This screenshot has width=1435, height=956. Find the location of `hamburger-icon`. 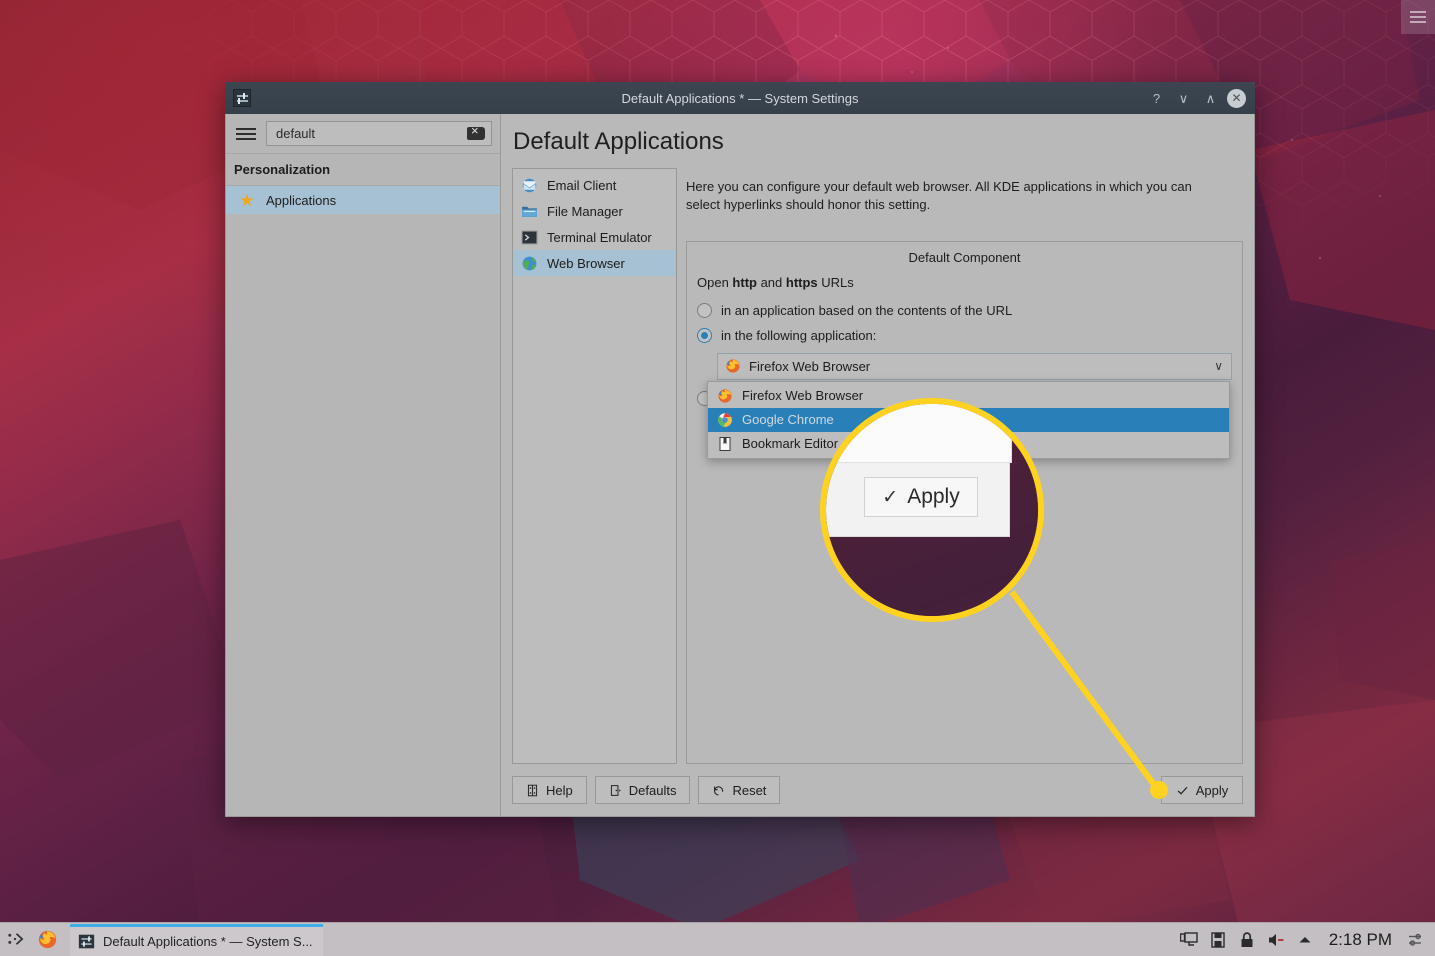

hamburger-icon is located at coordinates (246, 133).